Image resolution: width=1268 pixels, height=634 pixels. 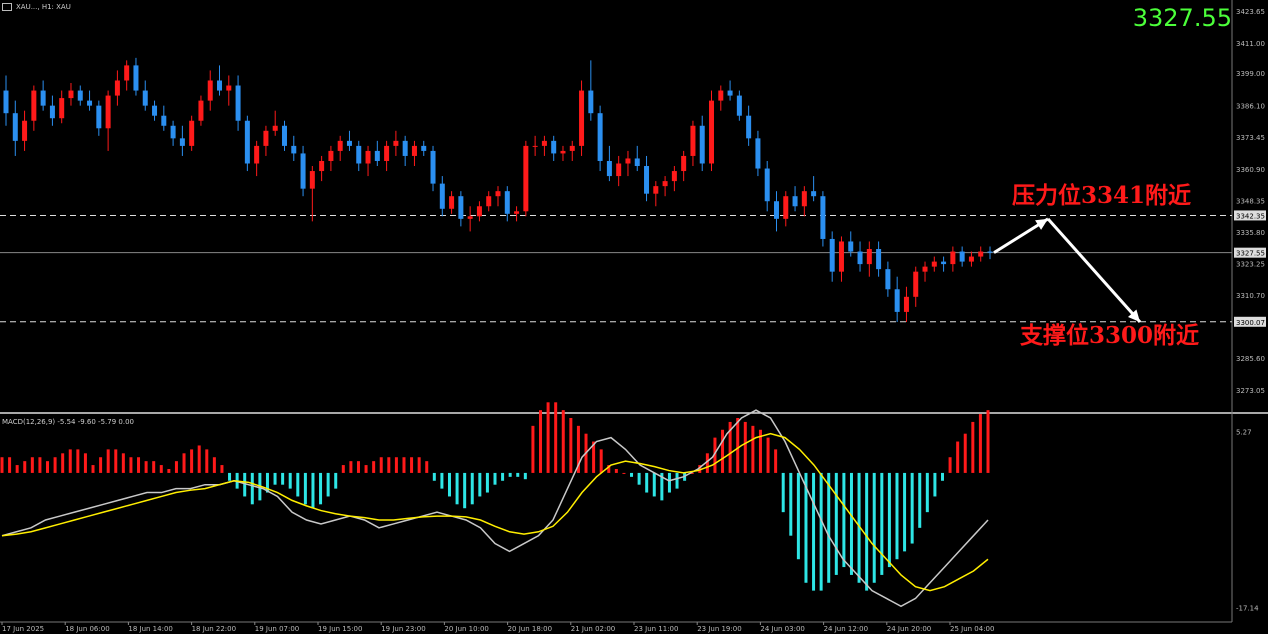 What do you see at coordinates (1102, 195) in the screenshot?
I see `resistance-annotation: 压力位3341附近` at bounding box center [1102, 195].